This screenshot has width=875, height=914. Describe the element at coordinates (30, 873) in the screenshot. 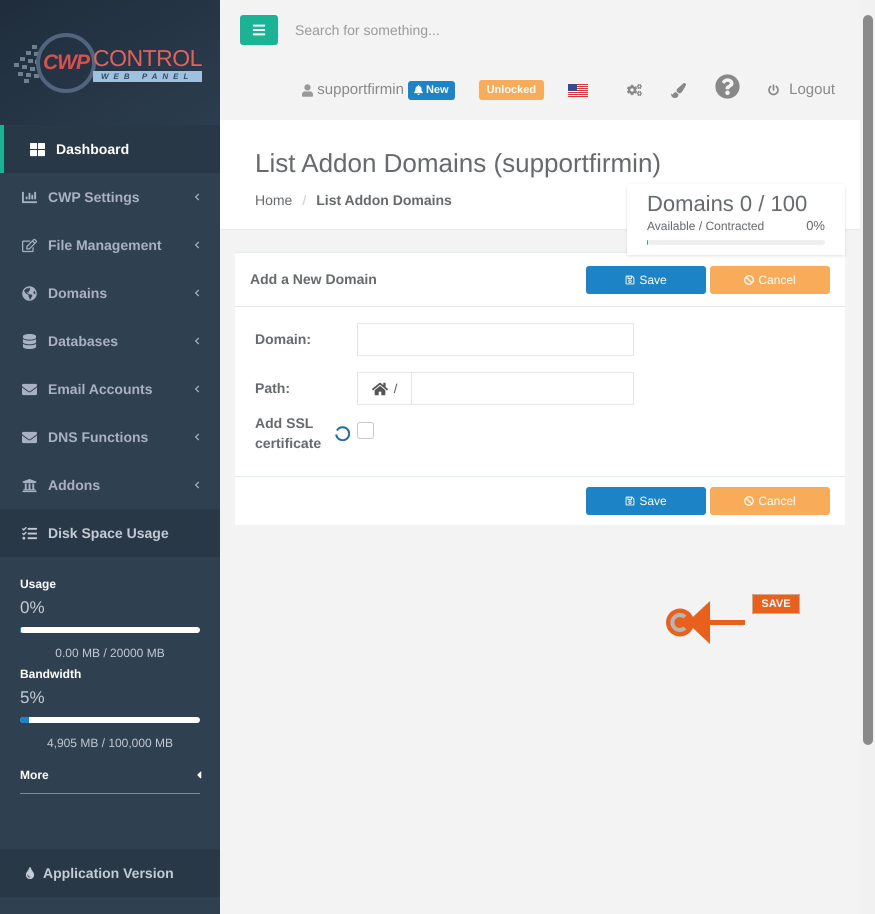

I see `droplet-icon` at that location.